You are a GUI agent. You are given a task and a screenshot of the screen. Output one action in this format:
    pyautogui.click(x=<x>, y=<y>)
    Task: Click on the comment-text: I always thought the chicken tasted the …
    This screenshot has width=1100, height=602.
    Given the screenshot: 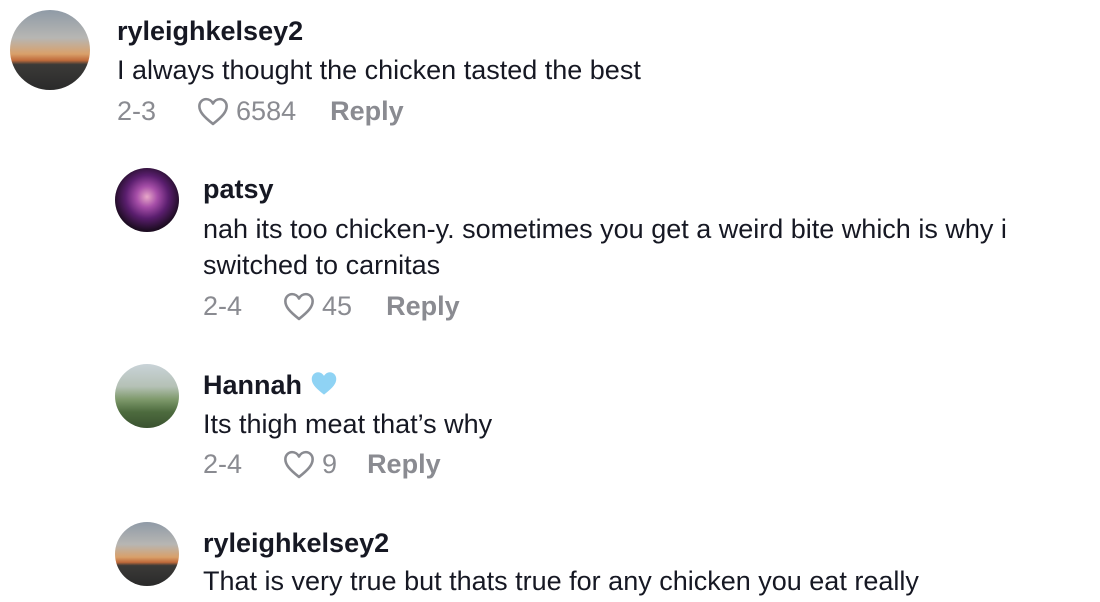 What is the action you would take?
    pyautogui.click(x=379, y=70)
    